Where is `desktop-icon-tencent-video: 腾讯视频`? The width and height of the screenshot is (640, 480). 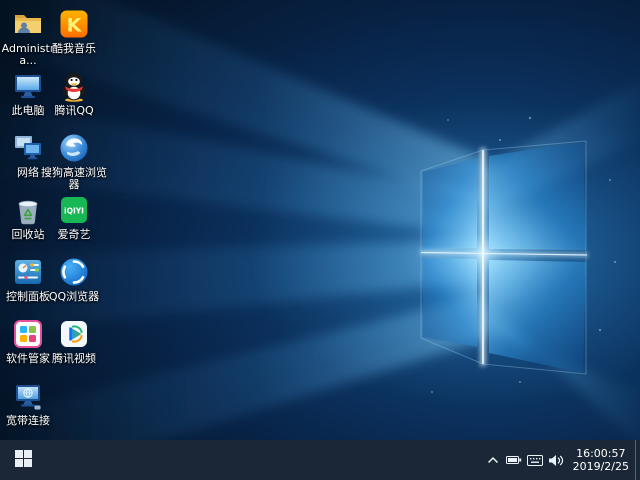
desktop-icon-tencent-video: 腾讯视频 is located at coordinates (74, 341).